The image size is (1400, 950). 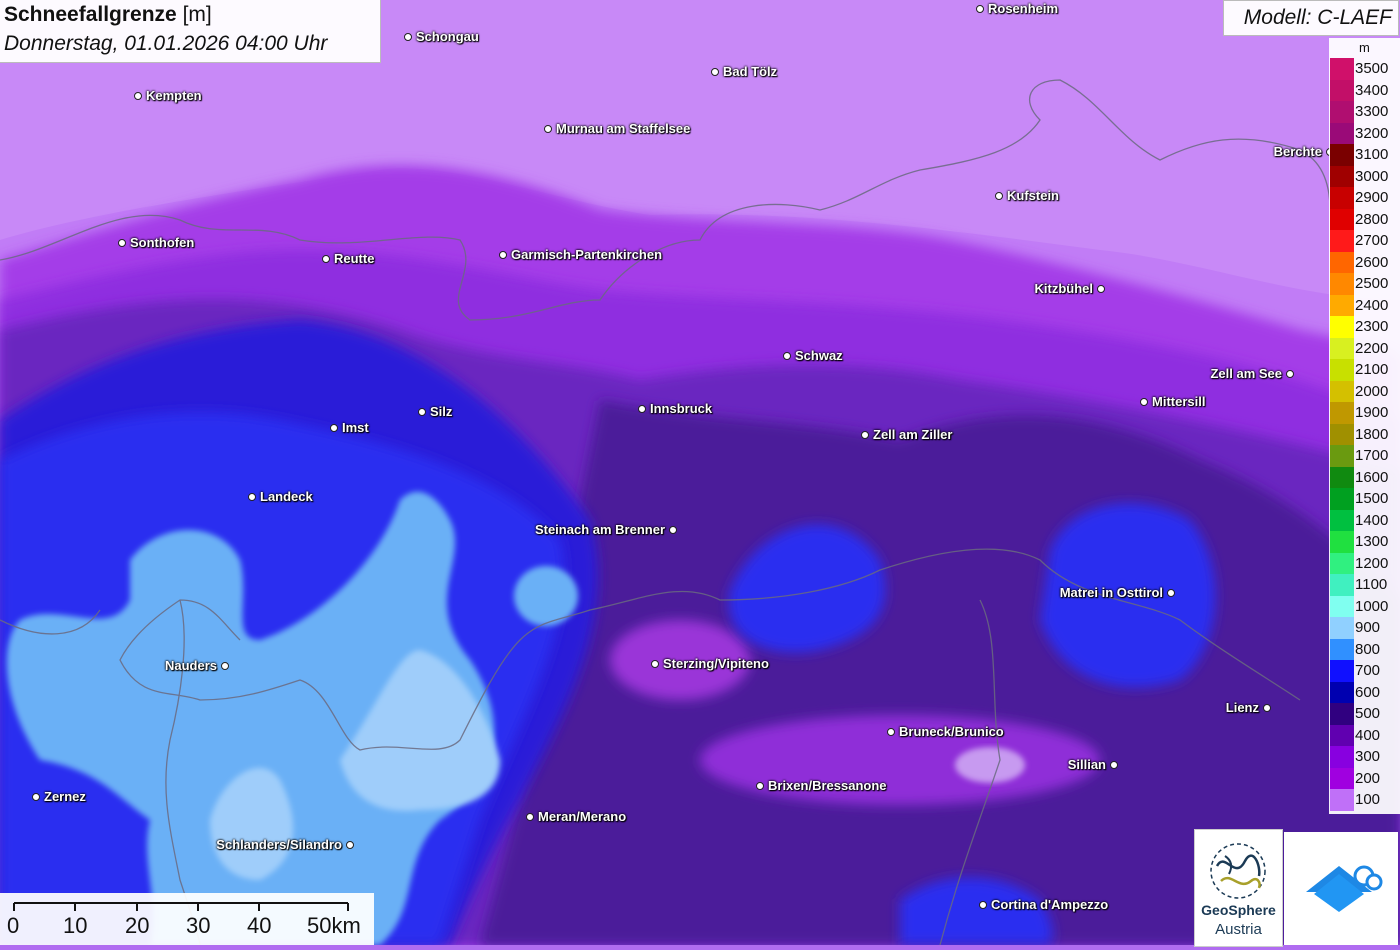 I want to click on scale-bar: 0 10 20 30 40 50km, so click(x=187, y=919).